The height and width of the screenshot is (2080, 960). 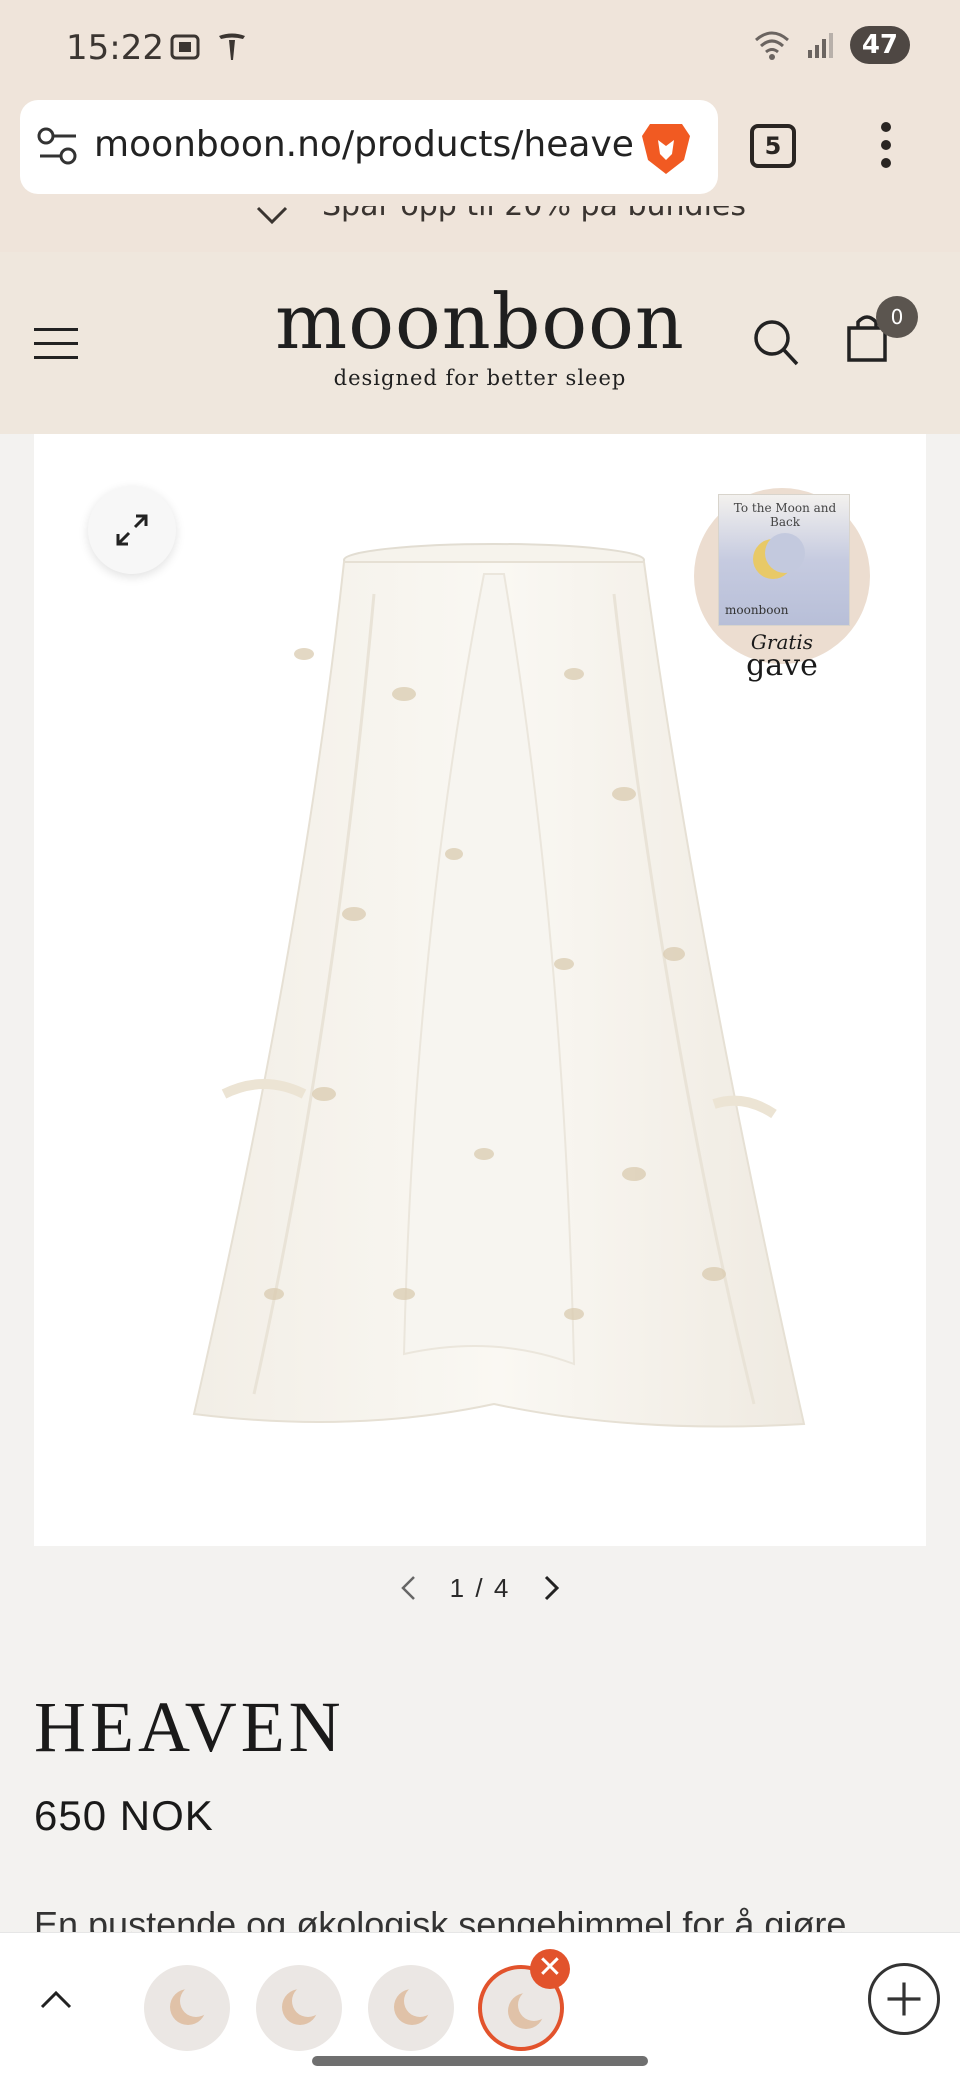 I want to click on promo-text: Spar opp til 20% på bundles, so click(x=534, y=214).